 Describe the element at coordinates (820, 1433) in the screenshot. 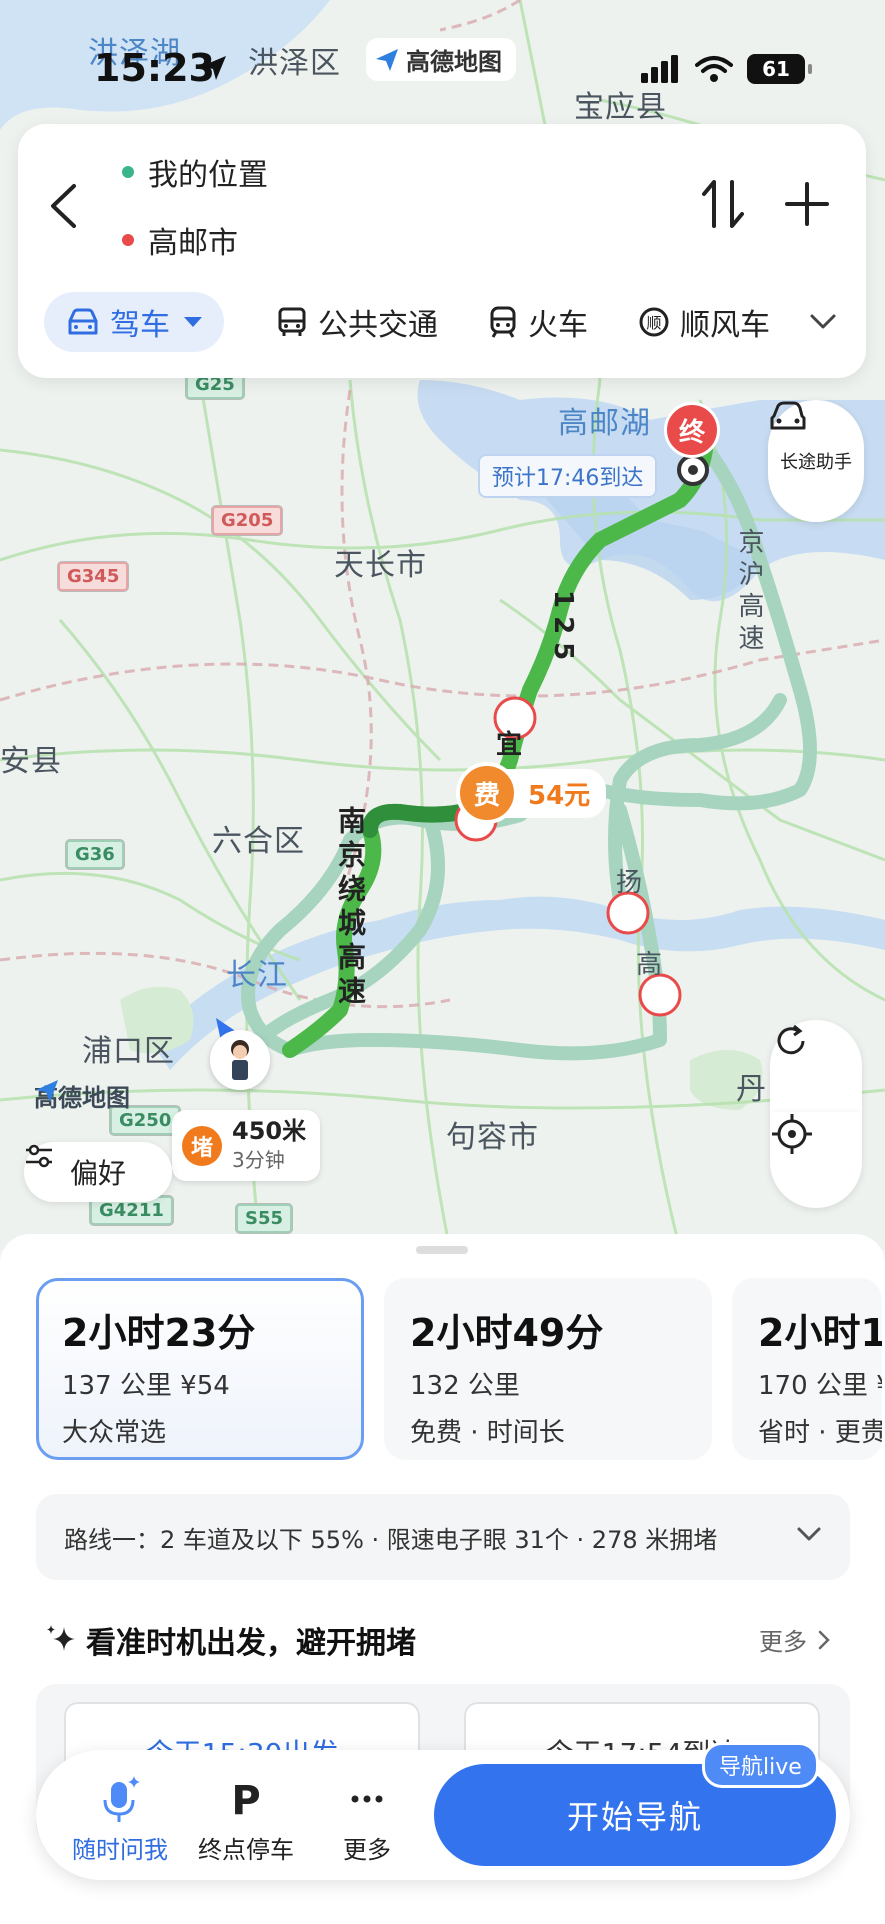

I see `route-tag: 省时 · 更贵` at that location.